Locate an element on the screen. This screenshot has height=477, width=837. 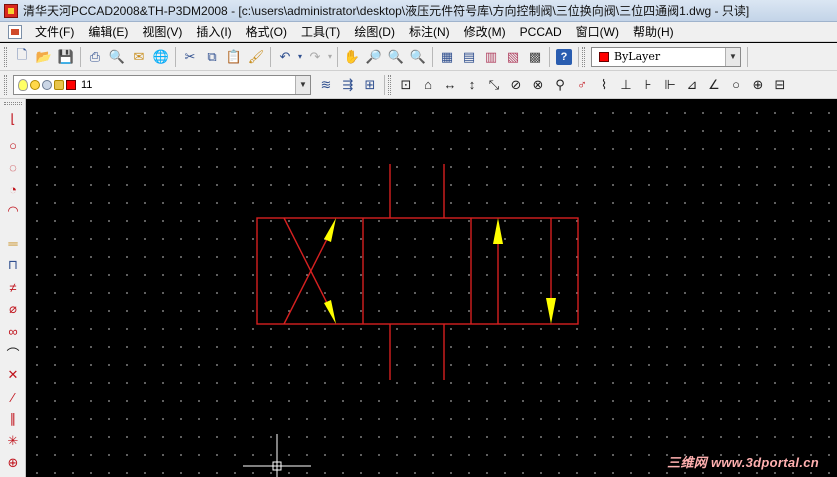
trim-icon: ✕ is located at coordinates (13, 375).